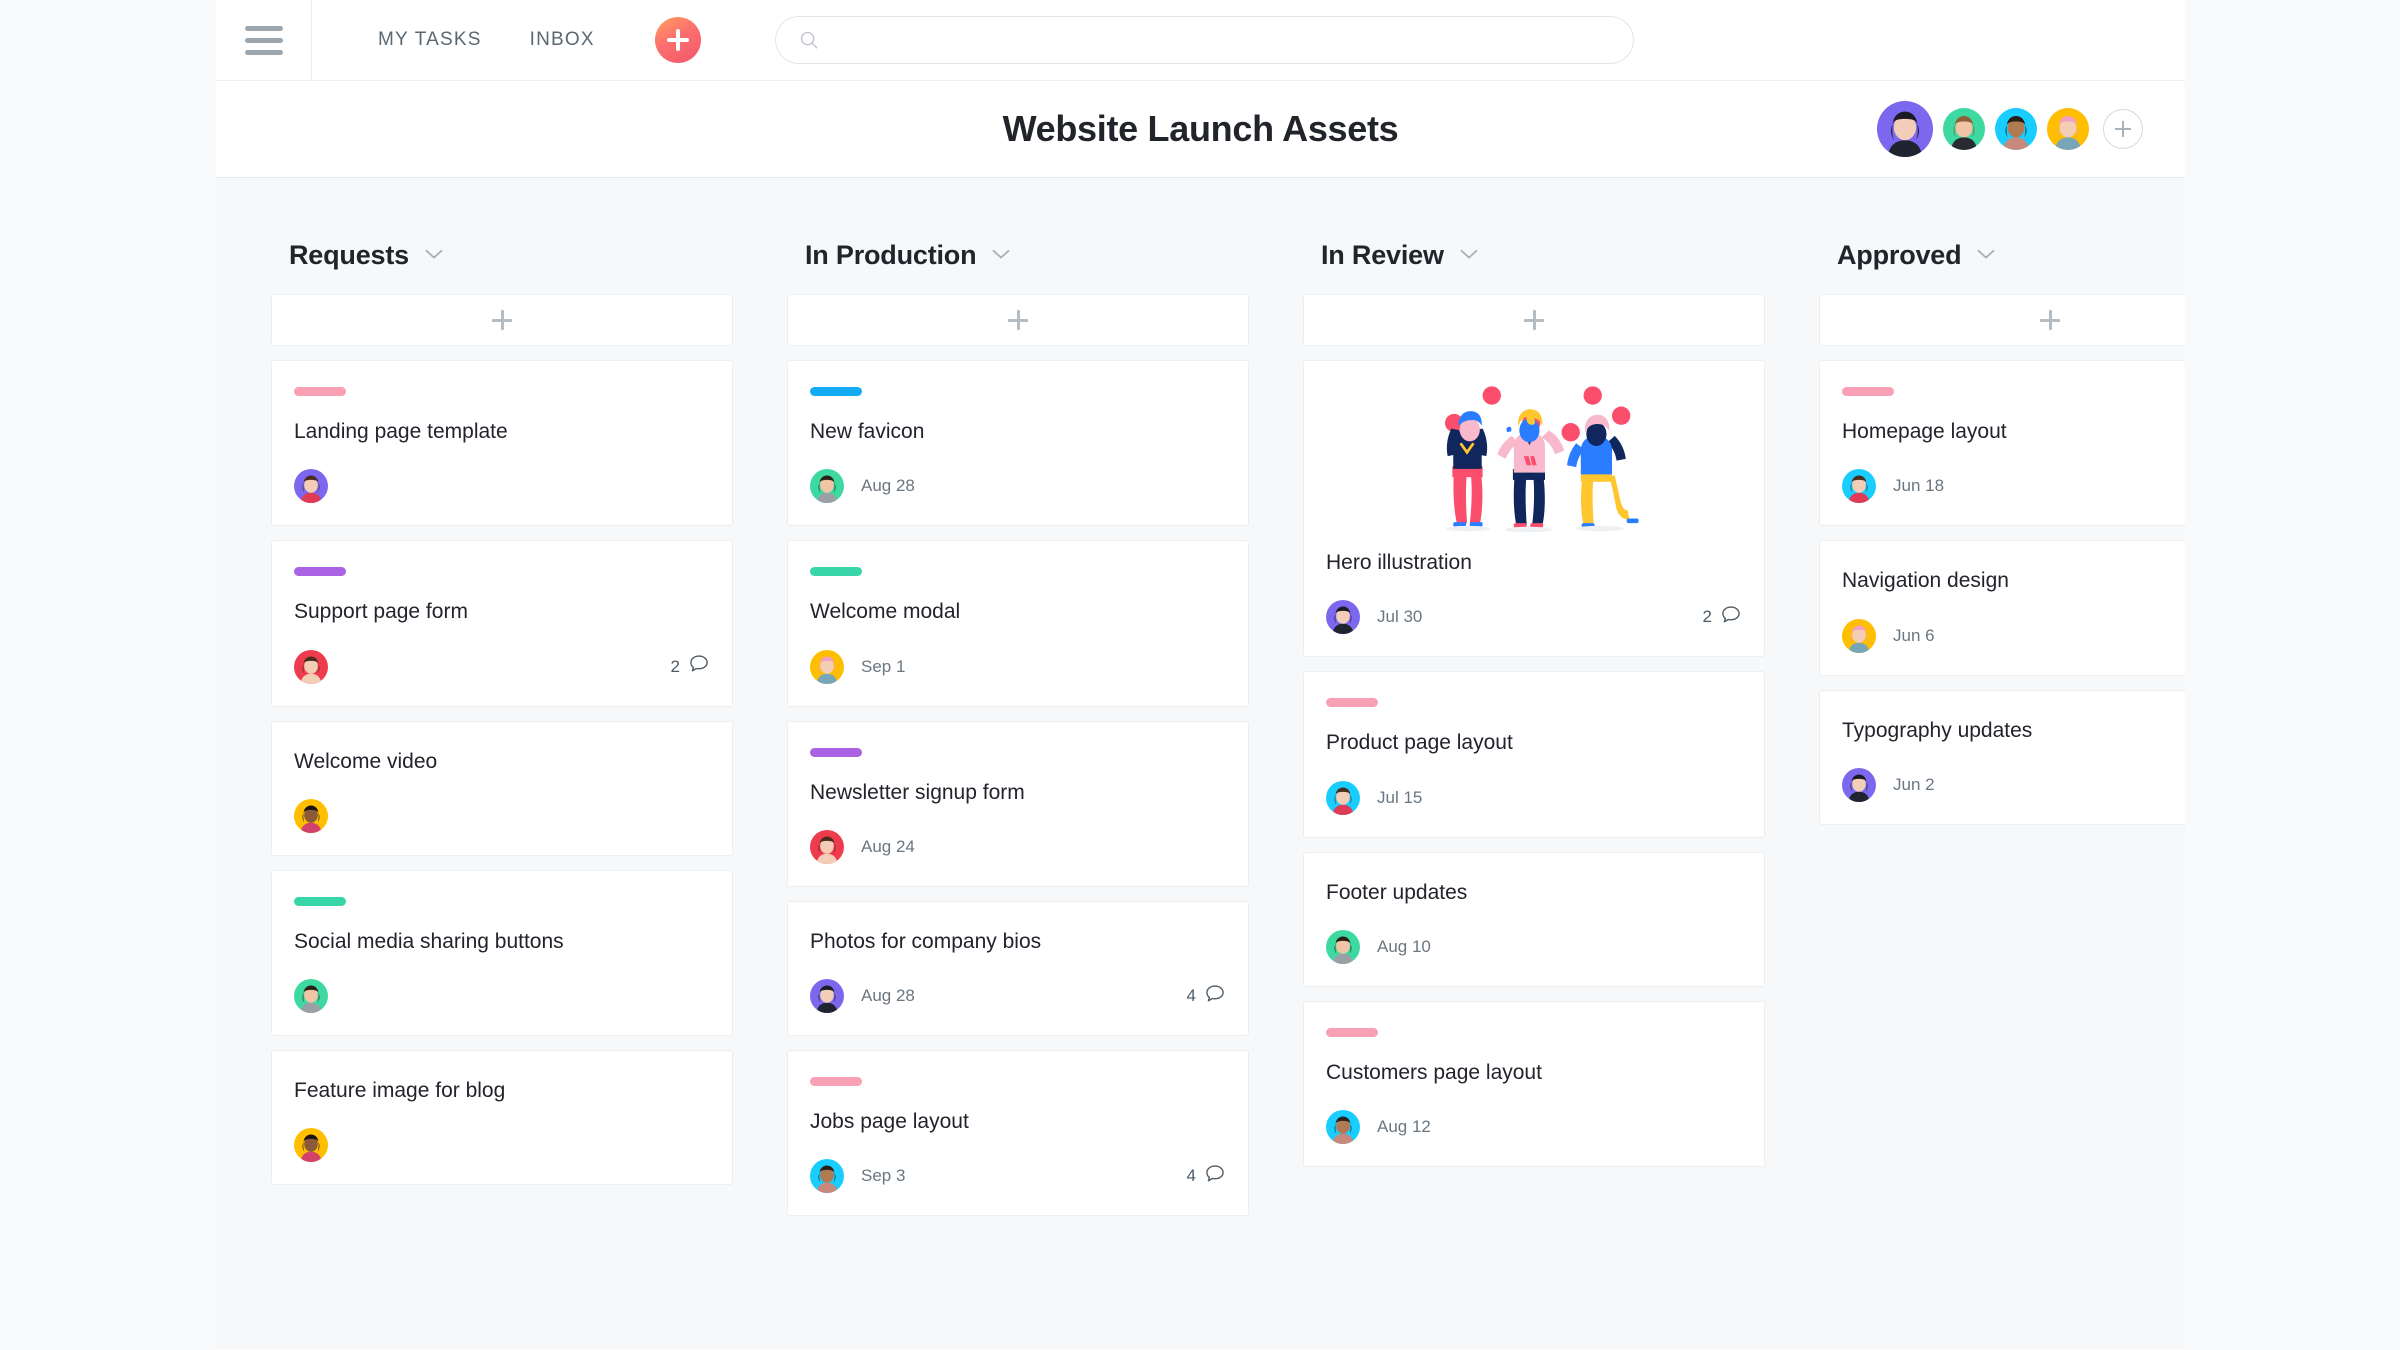 The image size is (2400, 1350). What do you see at coordinates (430, 40) in the screenshot?
I see `nav-link-my-tasks: MY TASKS` at bounding box center [430, 40].